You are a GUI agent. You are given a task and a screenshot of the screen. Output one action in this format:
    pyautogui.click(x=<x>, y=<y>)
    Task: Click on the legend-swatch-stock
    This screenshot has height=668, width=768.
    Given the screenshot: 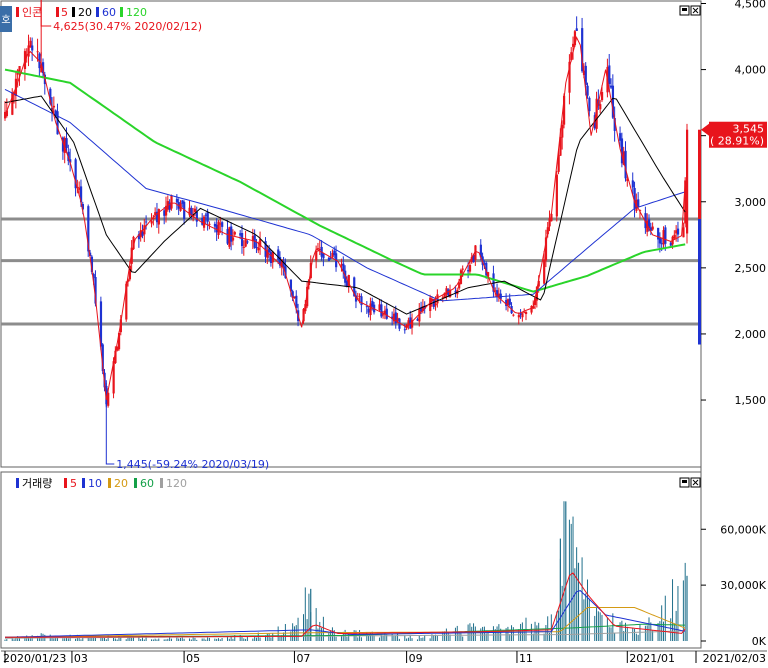 What is the action you would take?
    pyautogui.click(x=17, y=12)
    